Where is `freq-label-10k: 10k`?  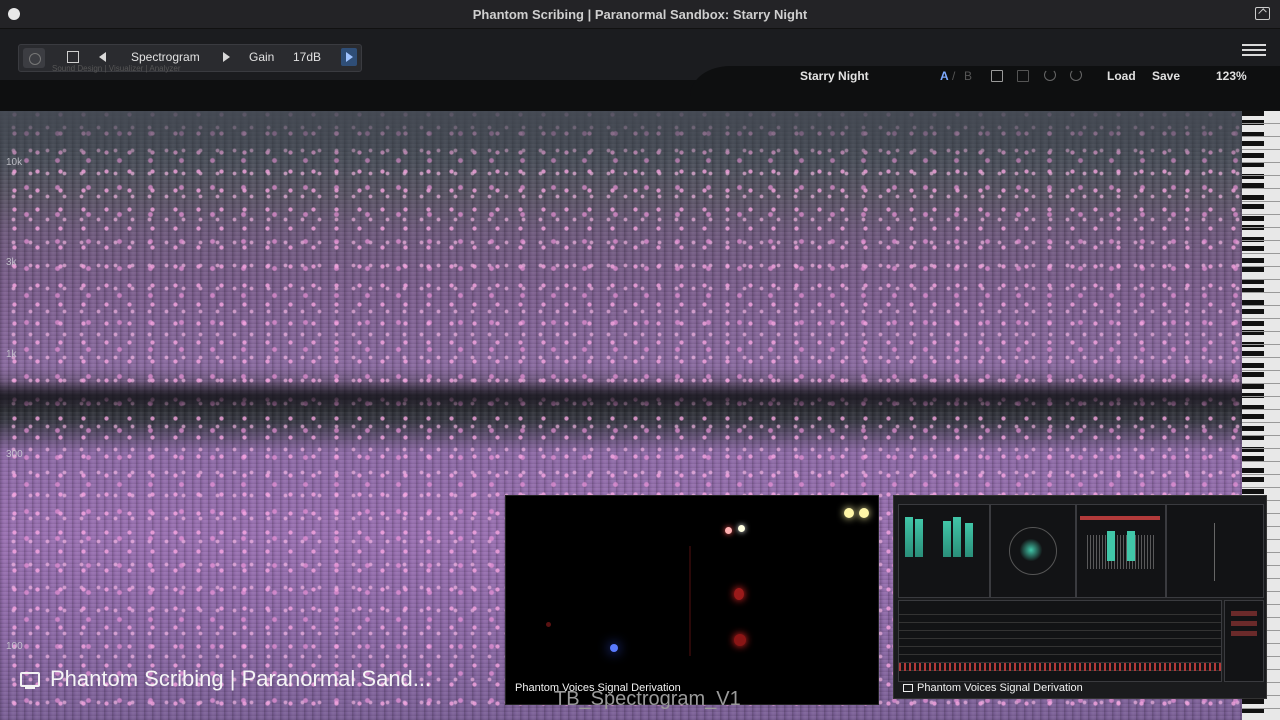 freq-label-10k: 10k is located at coordinates (14, 162).